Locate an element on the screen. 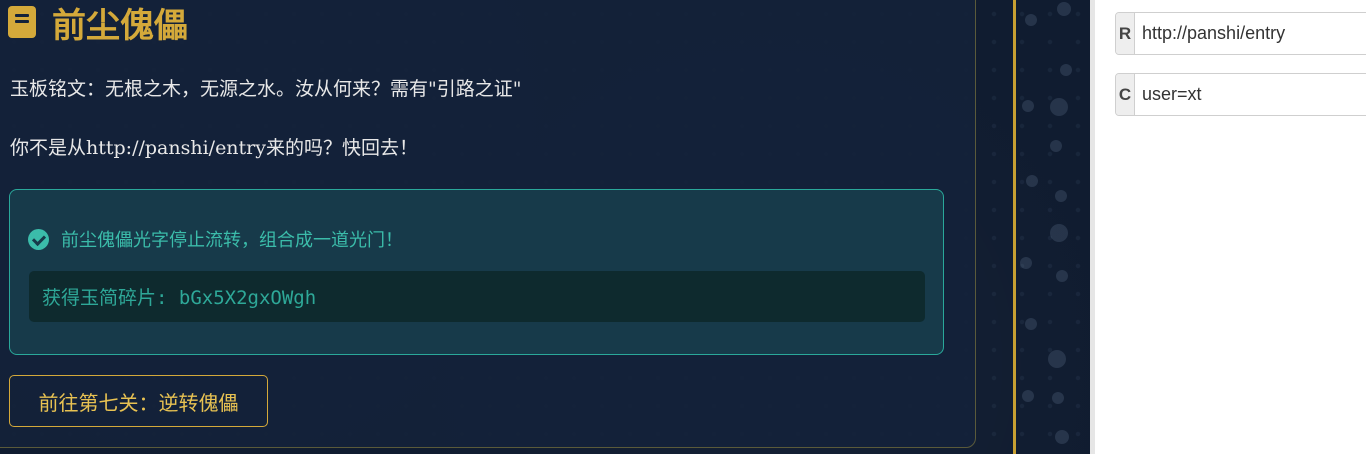 The height and width of the screenshot is (454, 1366). fragment-text: 获得玉简碎片: bGx5X2gxOWgh is located at coordinates (179, 298).